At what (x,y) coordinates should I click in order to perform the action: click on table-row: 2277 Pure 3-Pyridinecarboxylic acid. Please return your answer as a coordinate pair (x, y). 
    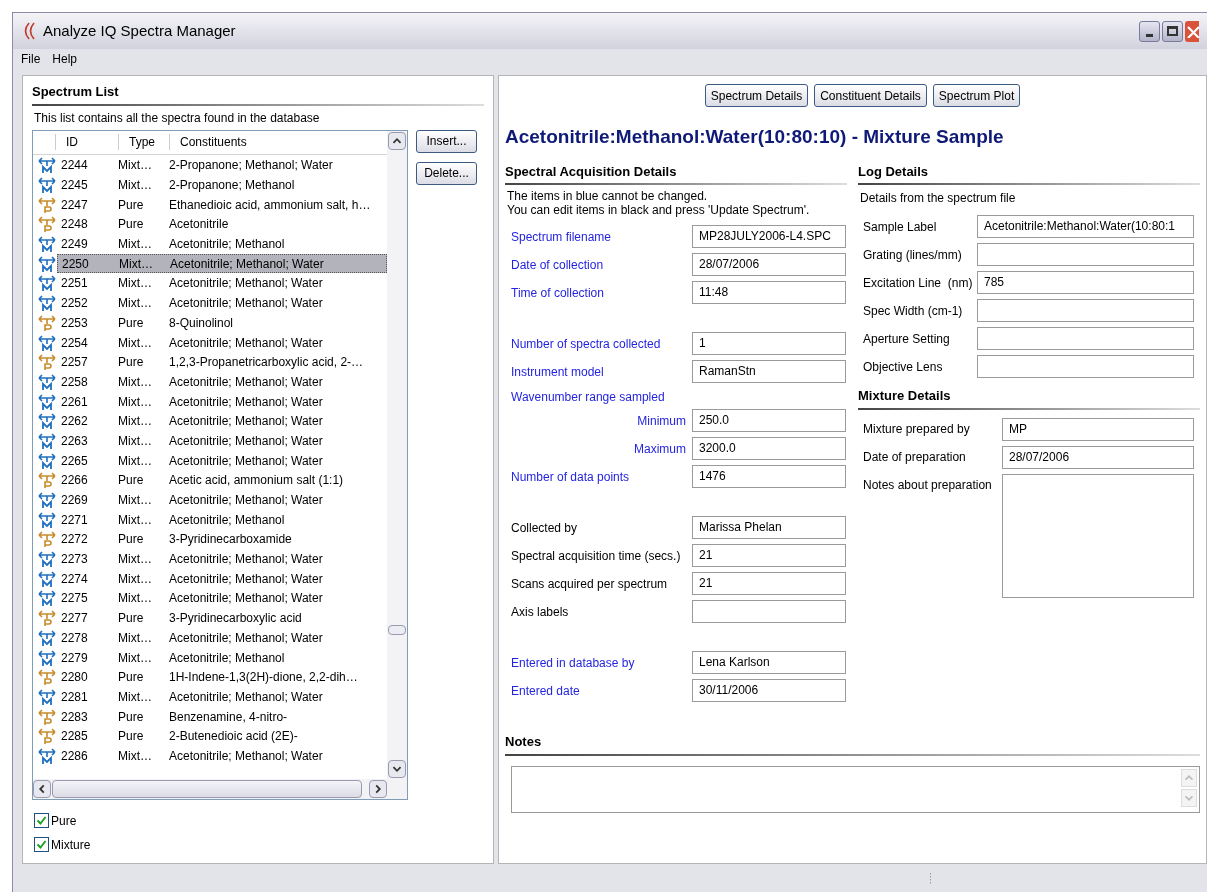
    Looking at the image, I should click on (222, 618).